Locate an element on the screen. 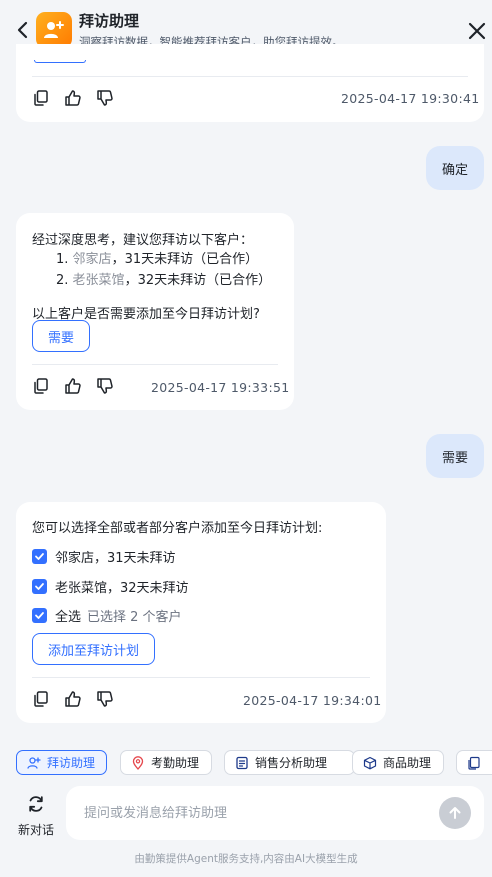 The image size is (492, 877). assistant-chip-bar: 拜访助理 考勤助理 销售分析助理 商品助理 is located at coordinates (254, 763).